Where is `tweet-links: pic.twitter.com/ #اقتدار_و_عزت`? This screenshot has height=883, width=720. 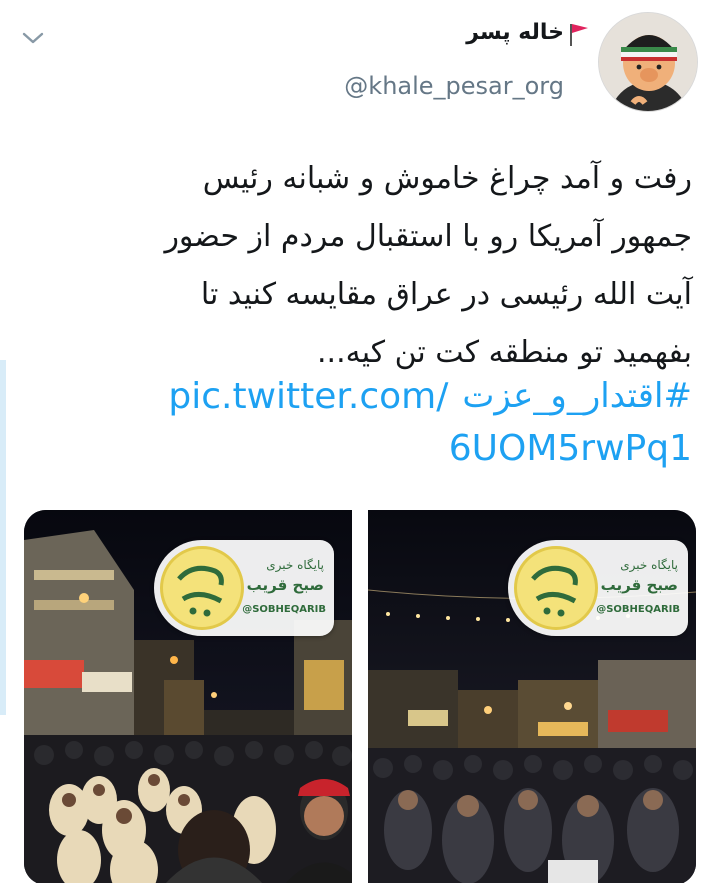 tweet-links: pic.twitter.com/ #اقتدار_و_عزت is located at coordinates (430, 396).